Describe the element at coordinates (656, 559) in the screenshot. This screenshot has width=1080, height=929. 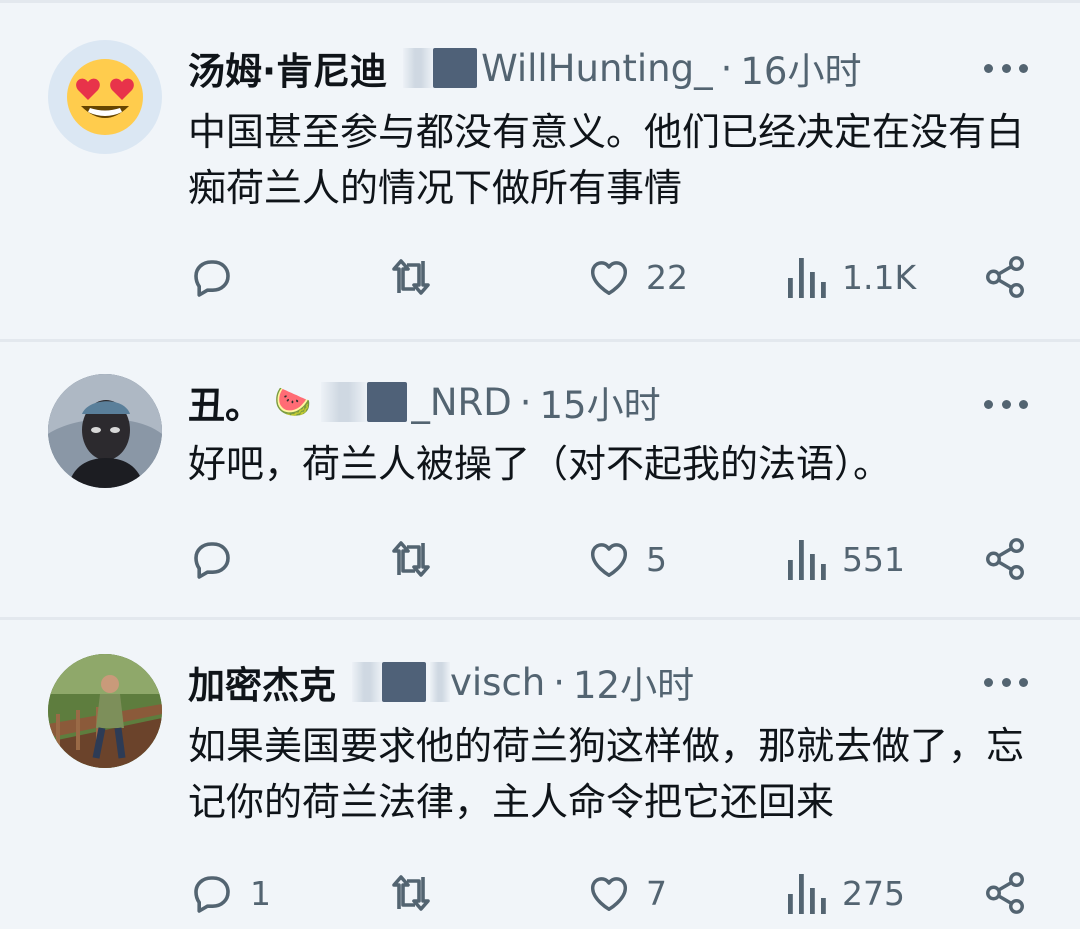
I see `like-count: 5` at that location.